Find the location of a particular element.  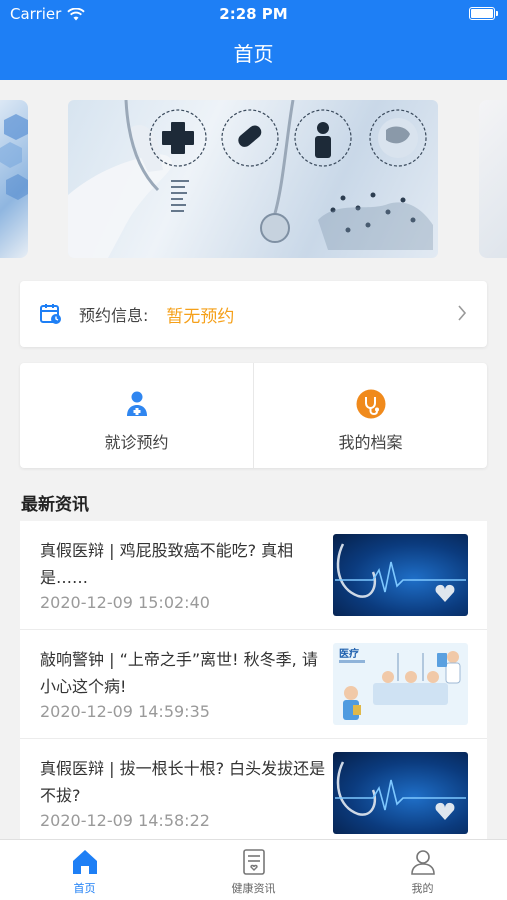

banner-image is located at coordinates (253, 179).